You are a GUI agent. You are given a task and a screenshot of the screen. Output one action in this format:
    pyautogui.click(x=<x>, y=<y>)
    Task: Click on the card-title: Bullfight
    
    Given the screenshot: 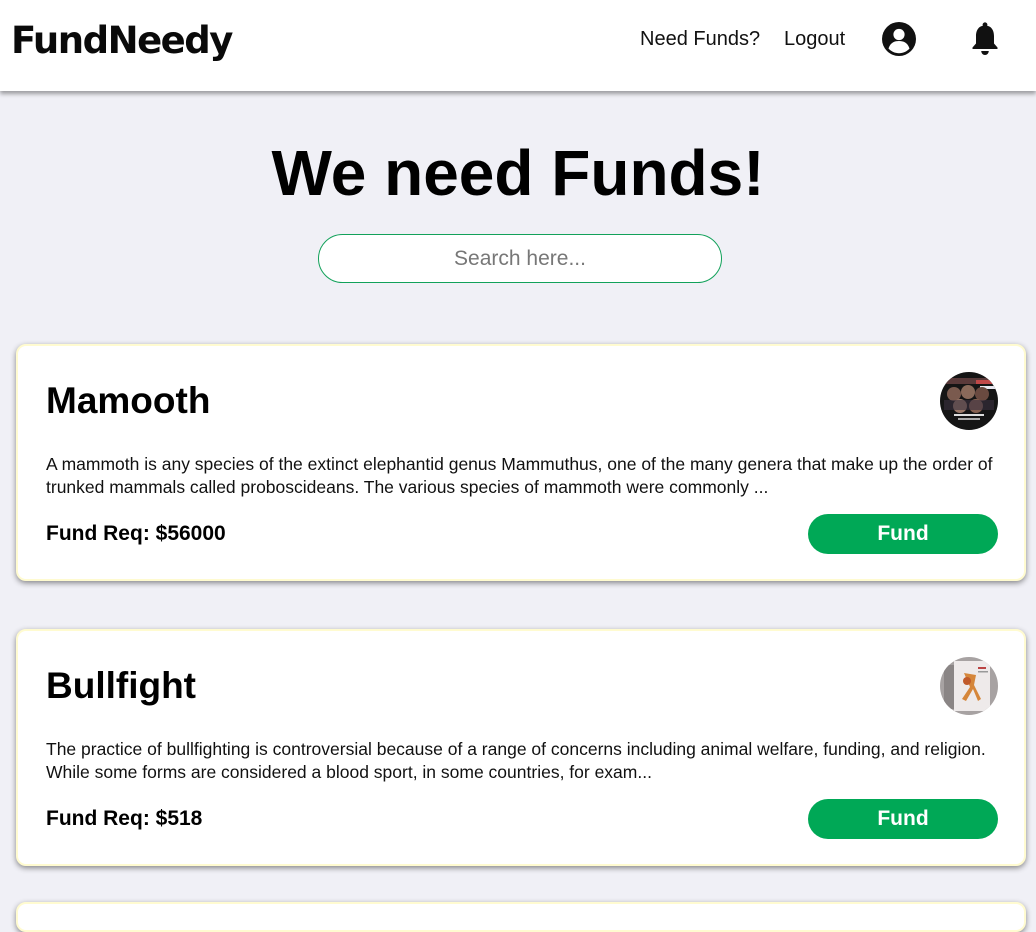 What is the action you would take?
    pyautogui.click(x=121, y=685)
    